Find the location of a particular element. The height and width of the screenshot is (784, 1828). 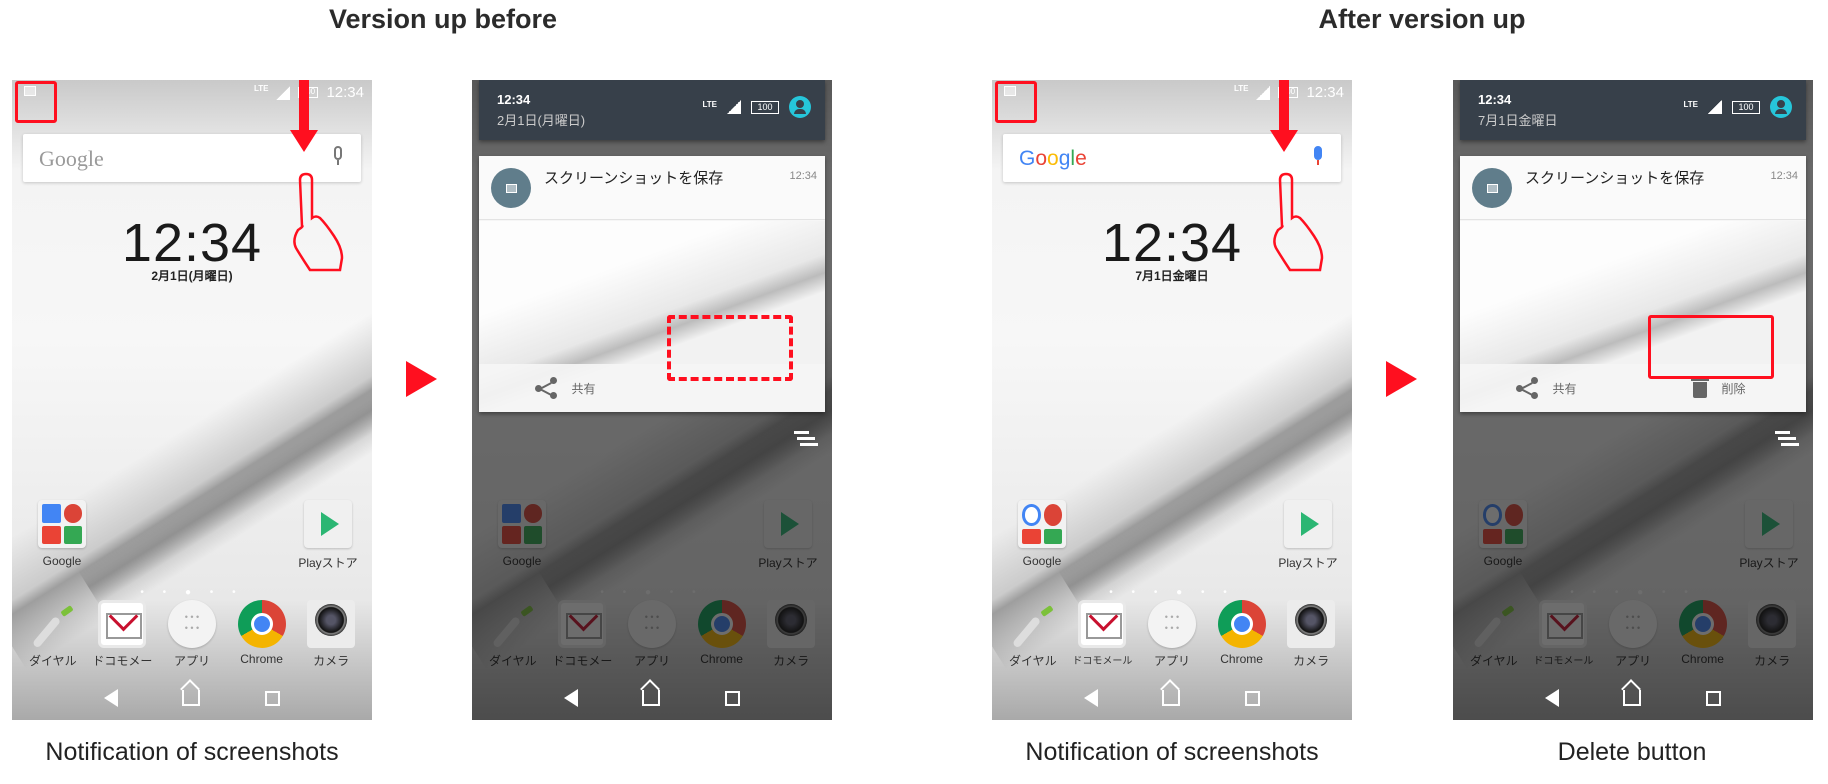

section-title-before: Version up before is located at coordinates (443, 19).